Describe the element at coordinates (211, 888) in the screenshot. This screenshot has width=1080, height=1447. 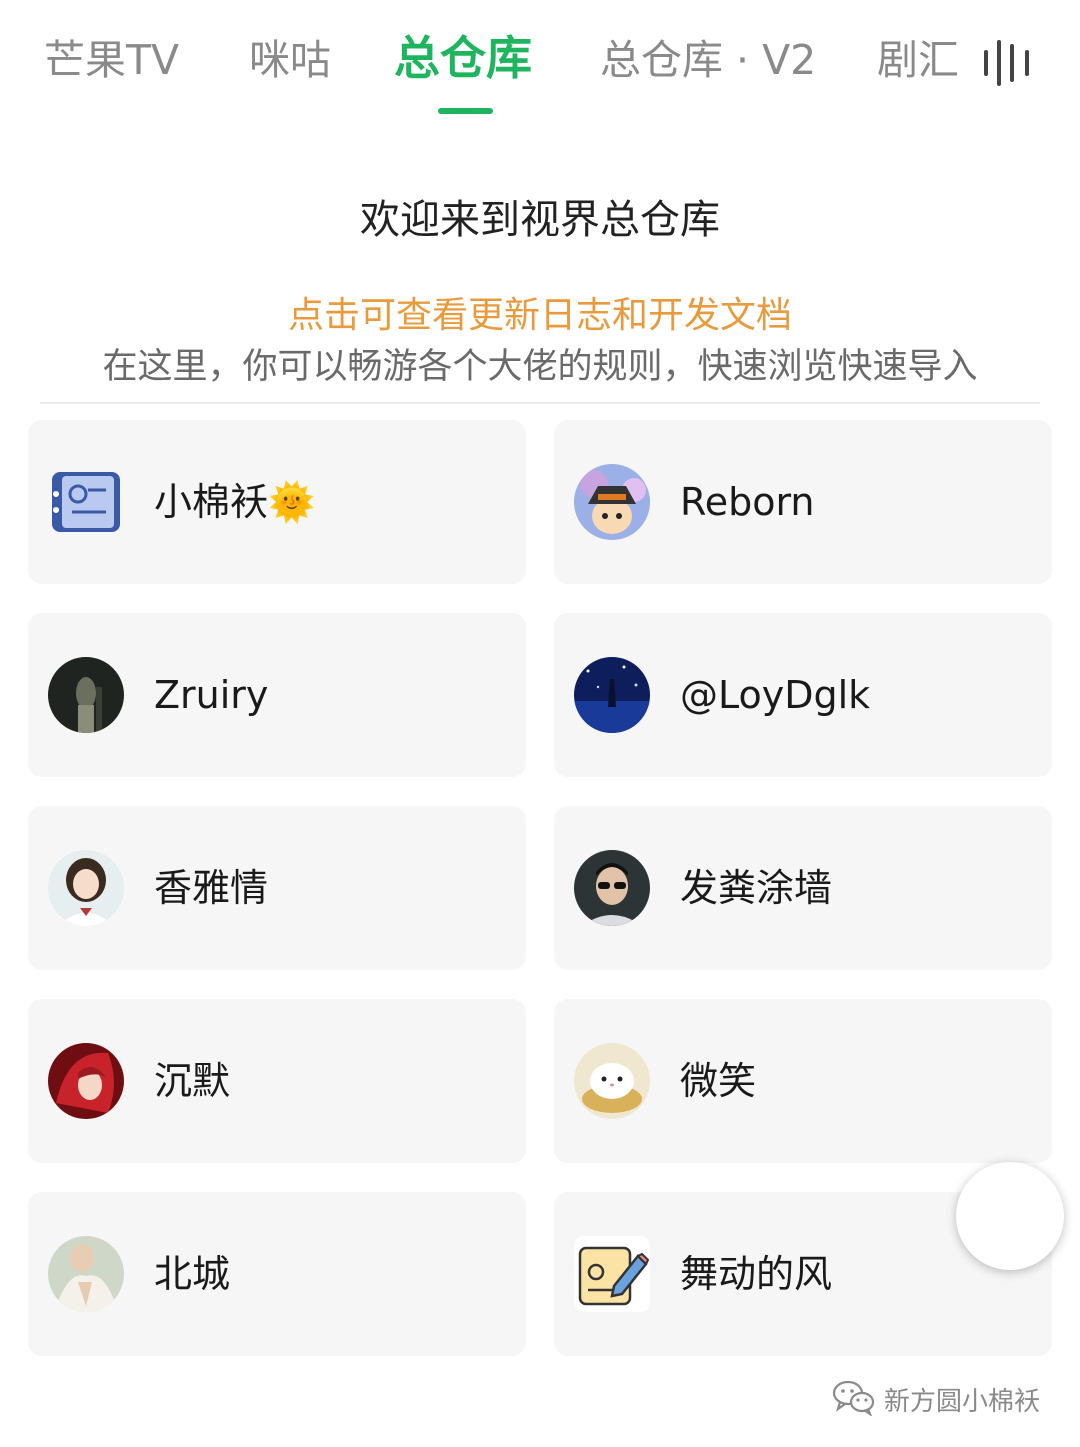
I see `author-name: 香雅情` at that location.